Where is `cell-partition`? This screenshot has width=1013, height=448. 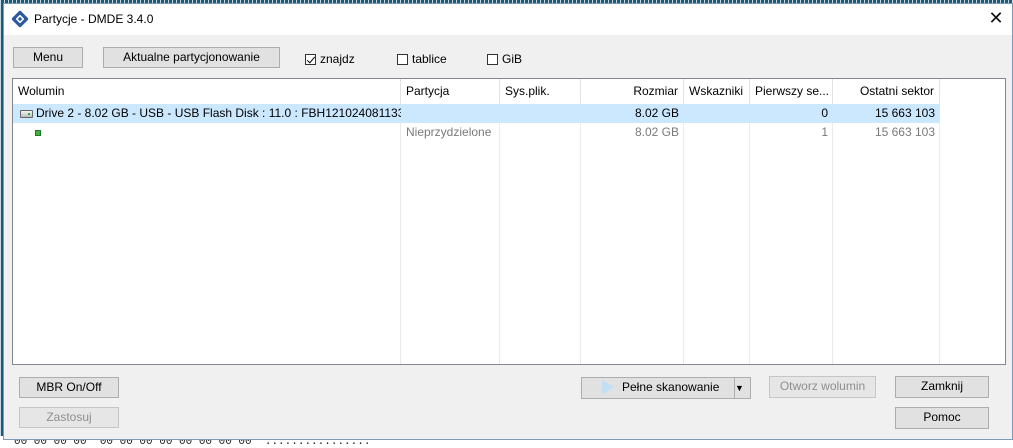
cell-partition is located at coordinates (450, 113).